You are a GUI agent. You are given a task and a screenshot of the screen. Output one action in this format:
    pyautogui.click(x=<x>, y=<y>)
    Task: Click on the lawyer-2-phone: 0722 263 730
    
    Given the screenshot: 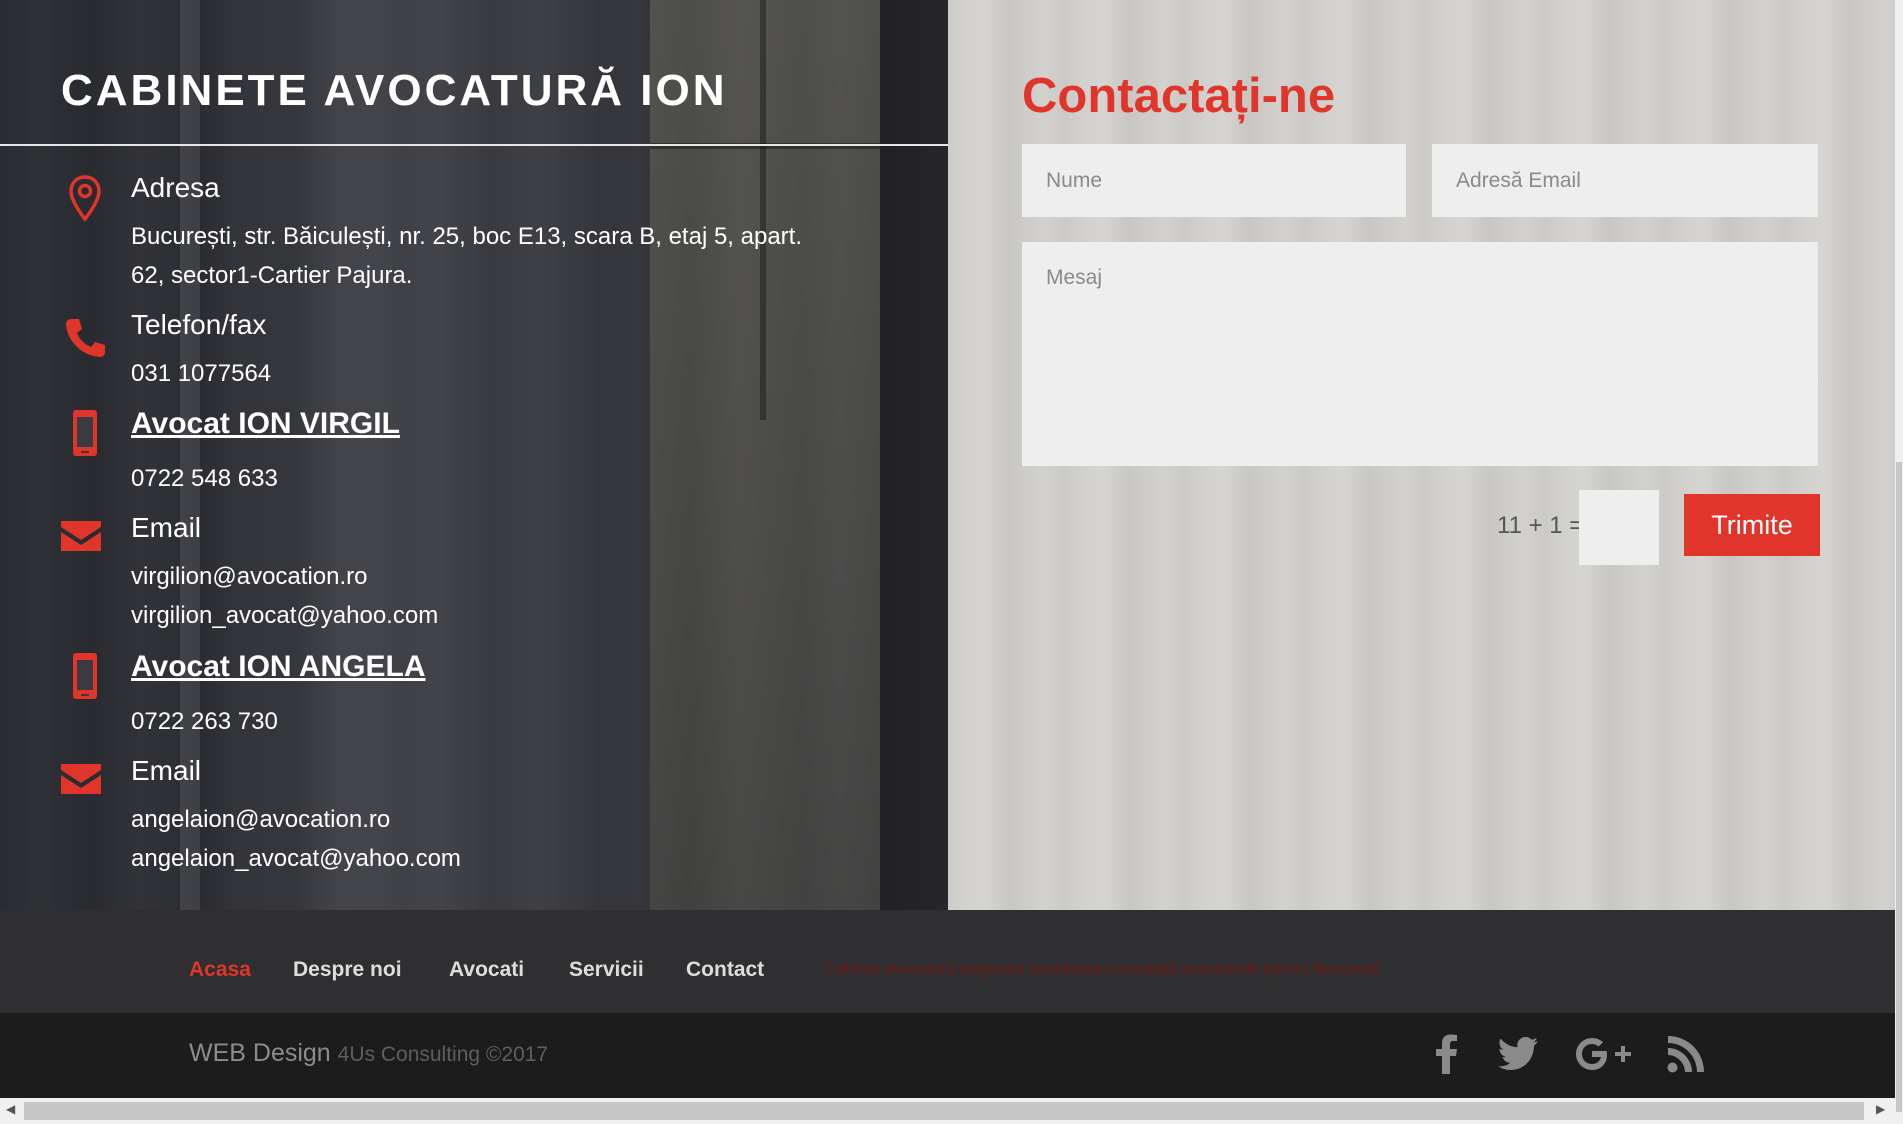 What is the action you would take?
    pyautogui.click(x=204, y=721)
    